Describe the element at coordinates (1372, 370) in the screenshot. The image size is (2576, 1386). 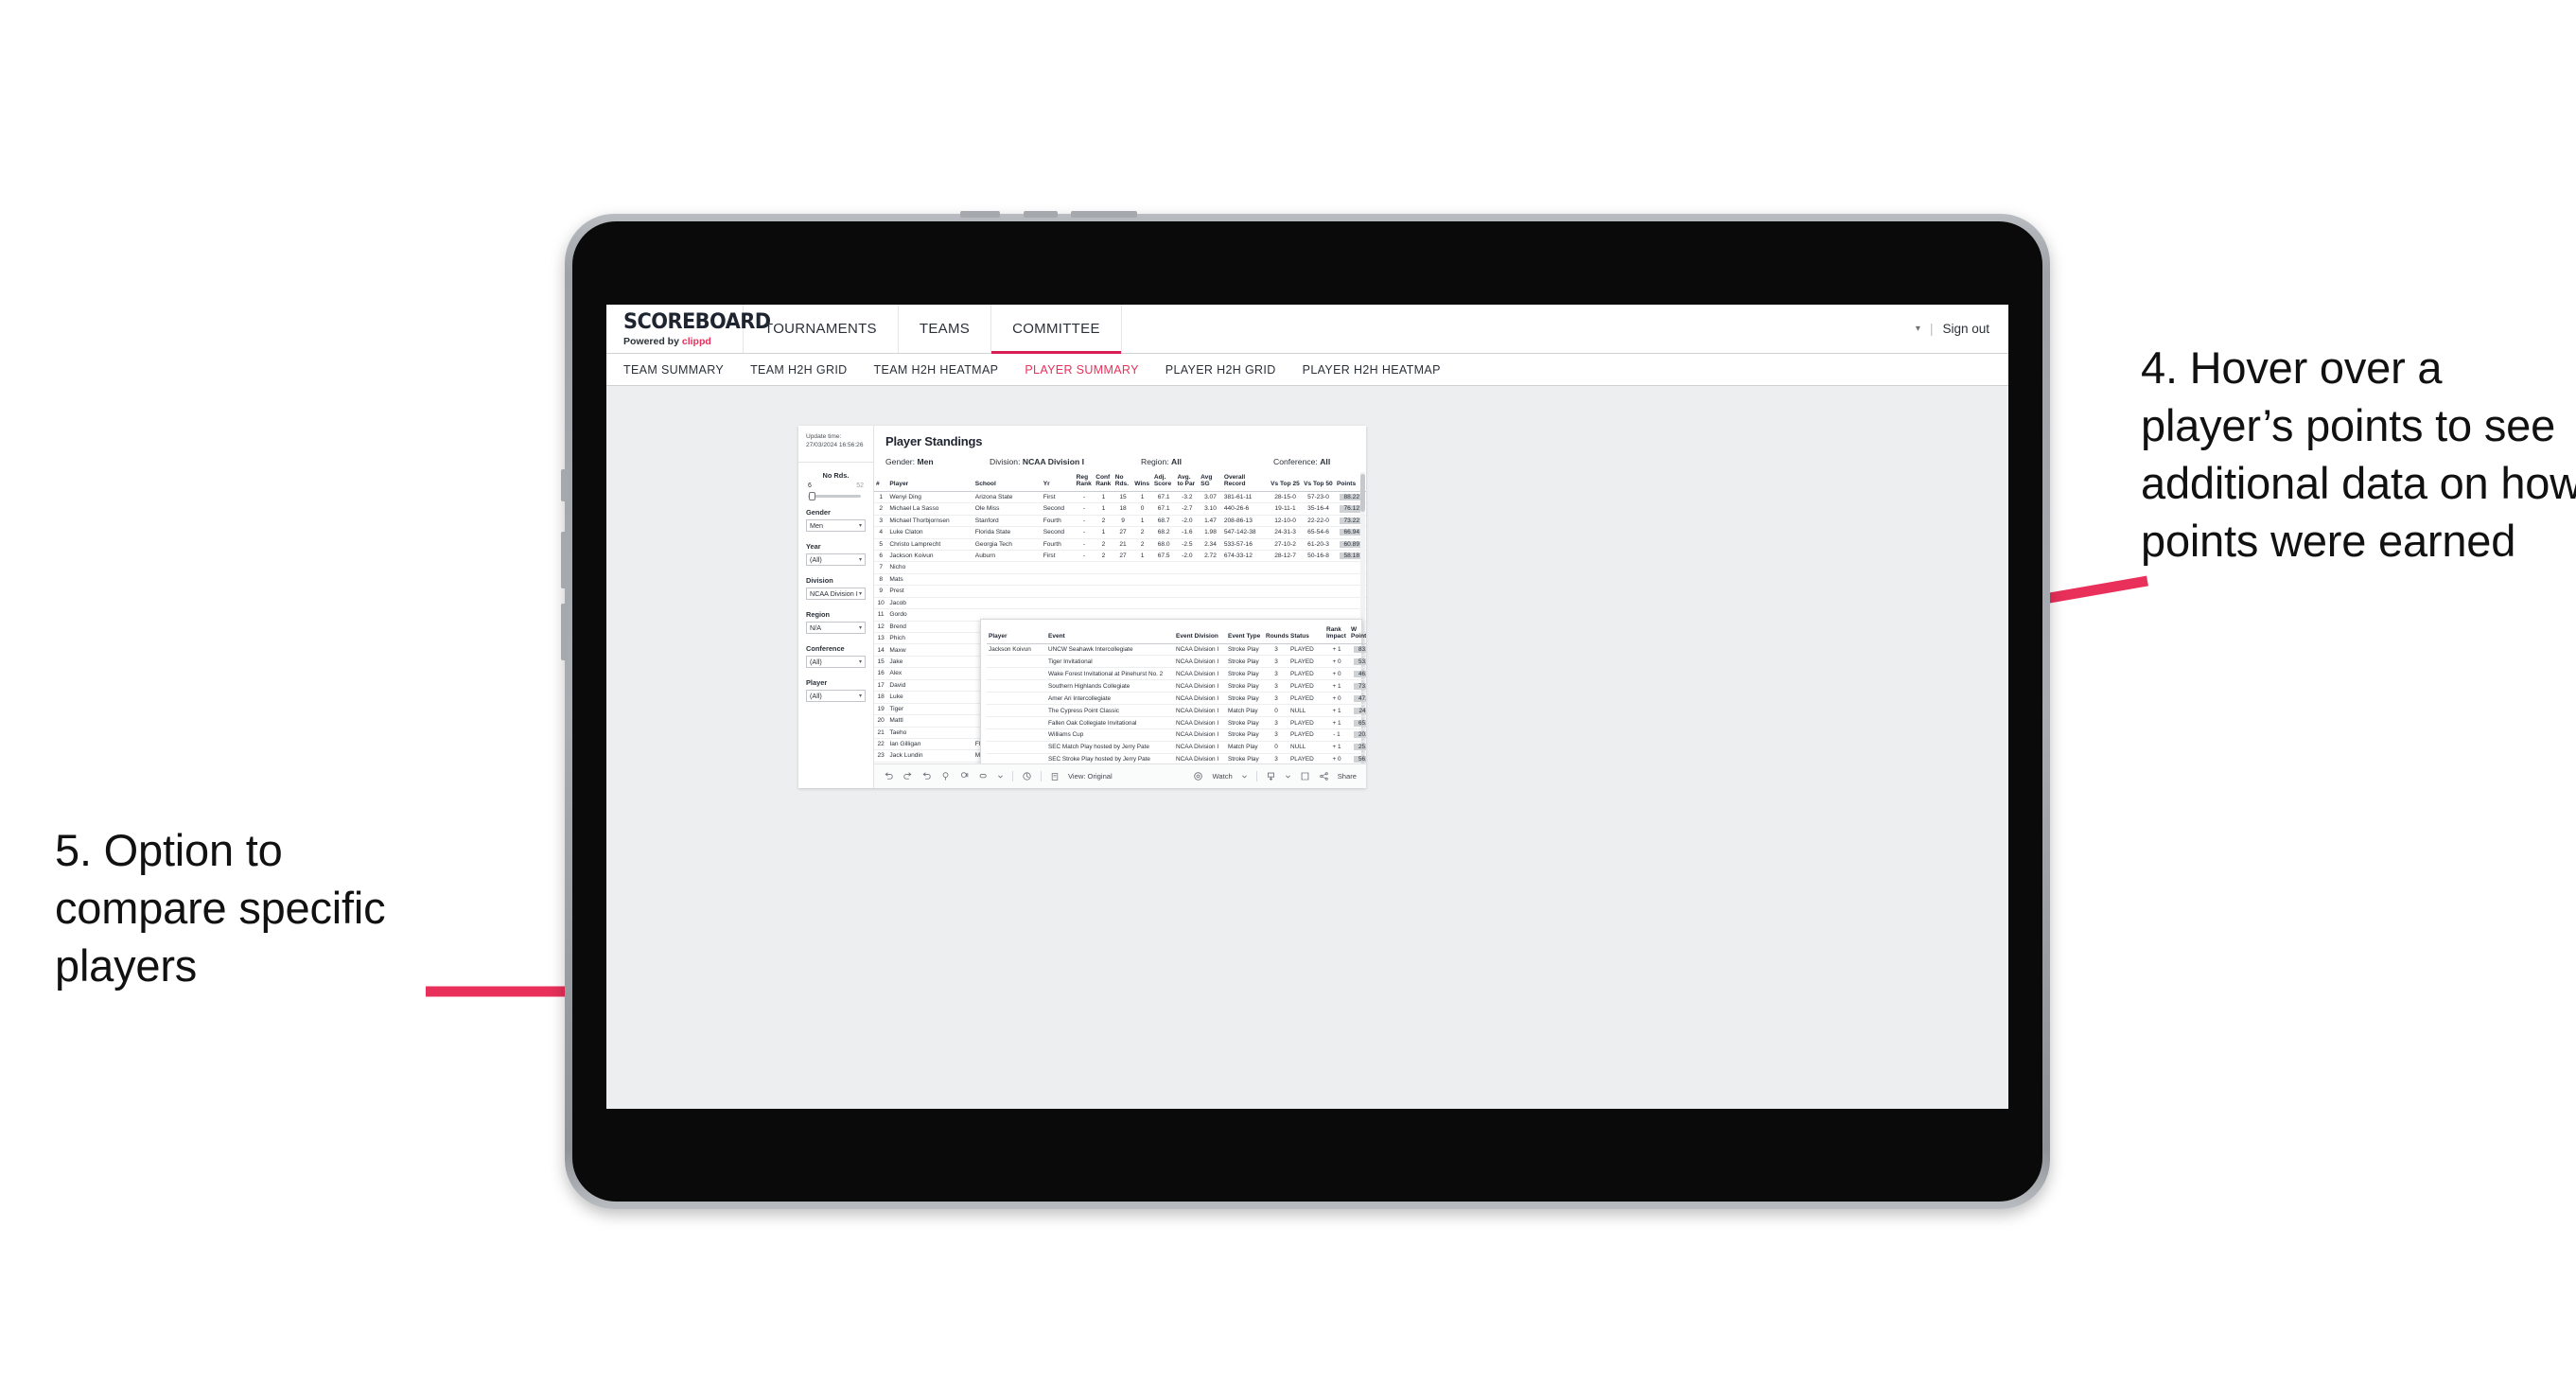
I see `tab-player-h2h-heatmap: PLAYER H2H HEATMAP` at that location.